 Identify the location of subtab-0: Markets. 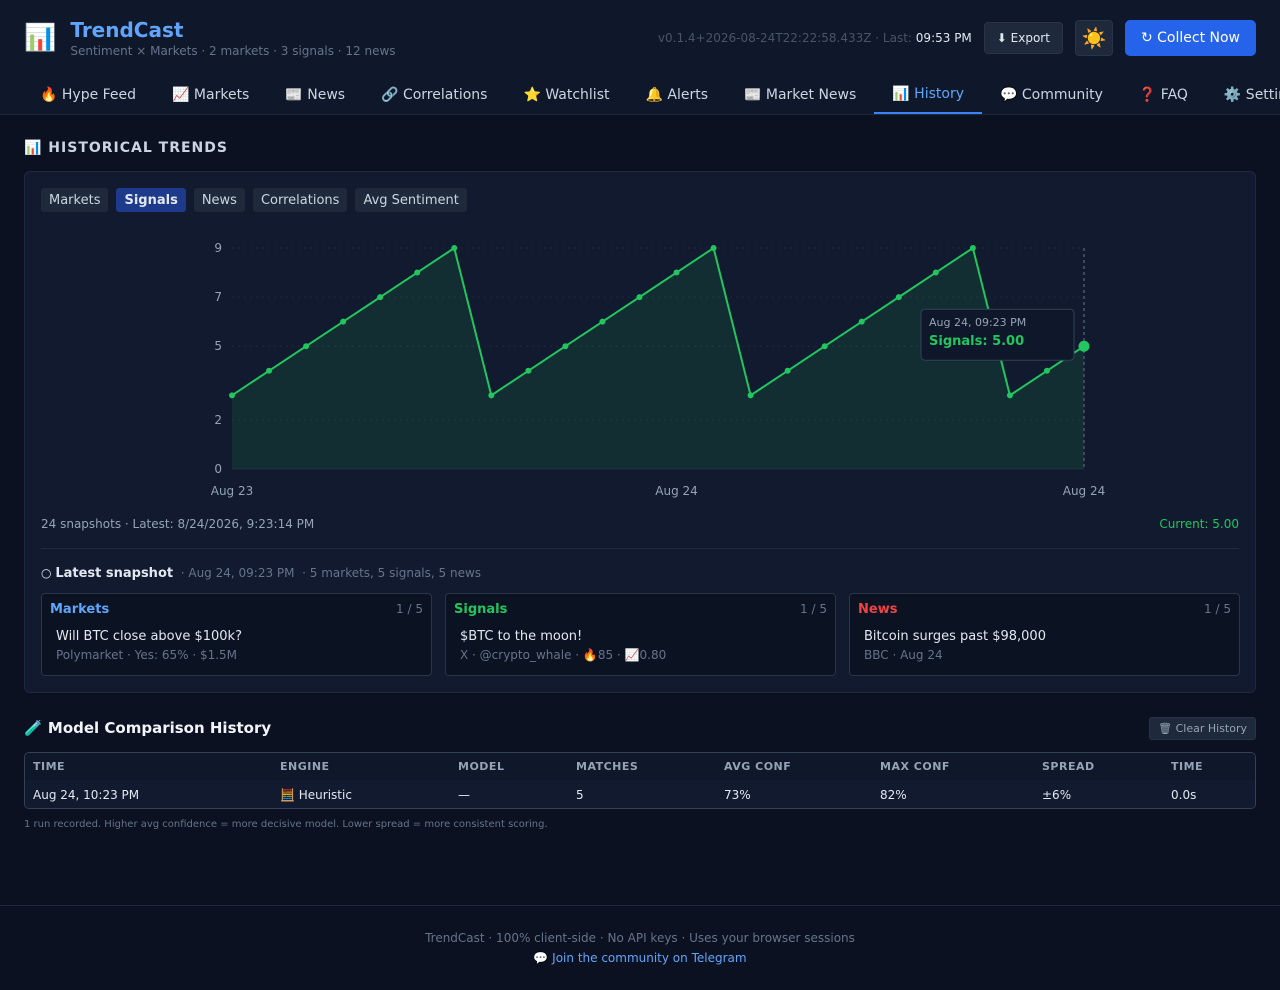
(75, 200).